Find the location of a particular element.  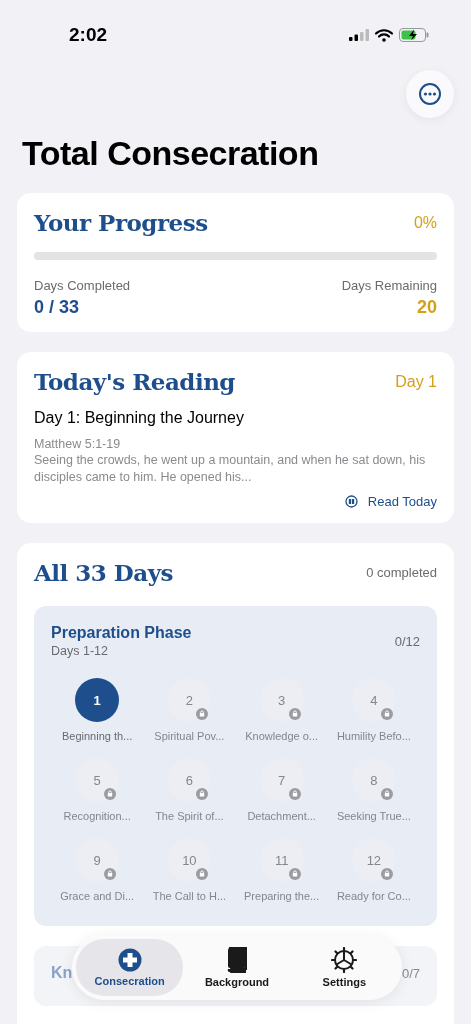

more-icon is located at coordinates (430, 94).